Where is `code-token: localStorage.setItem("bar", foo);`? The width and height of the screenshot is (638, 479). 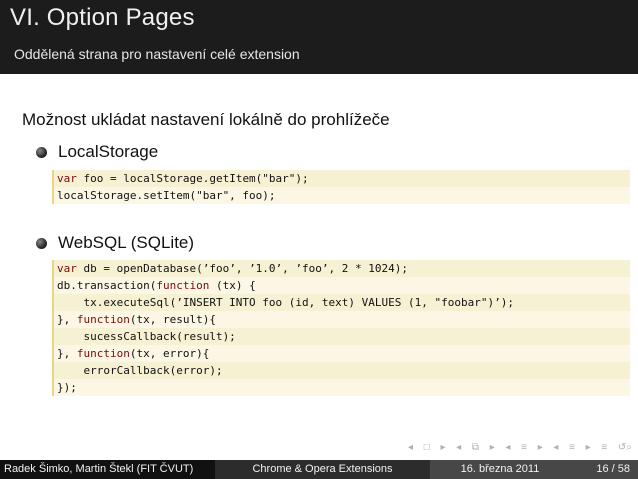 code-token: localStorage.setItem("bar", foo); is located at coordinates (166, 195).